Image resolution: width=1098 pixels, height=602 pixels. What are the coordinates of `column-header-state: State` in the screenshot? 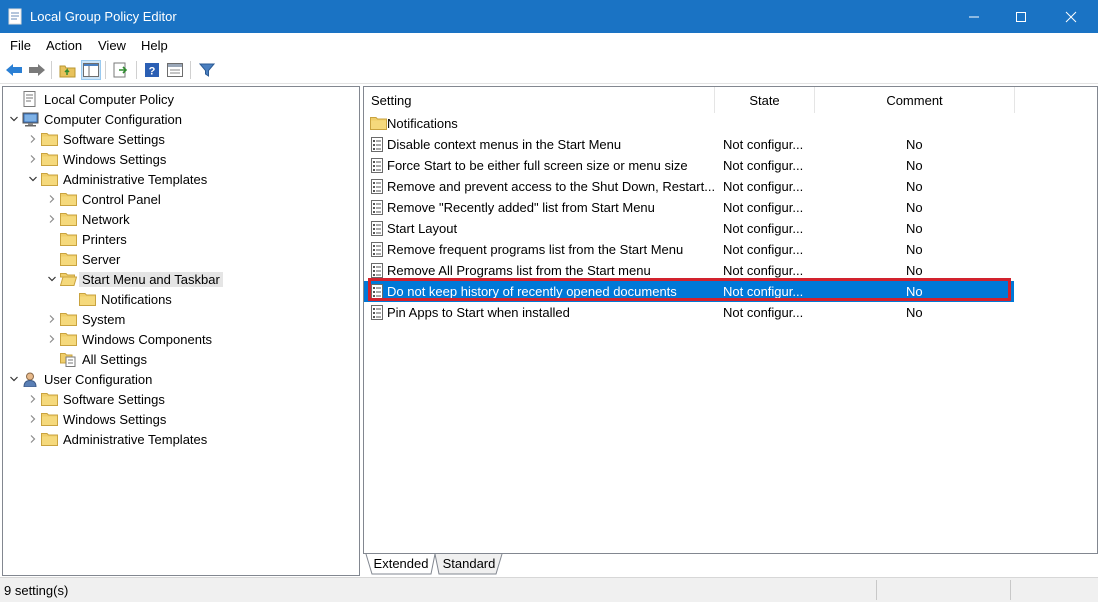 It's located at (765, 100).